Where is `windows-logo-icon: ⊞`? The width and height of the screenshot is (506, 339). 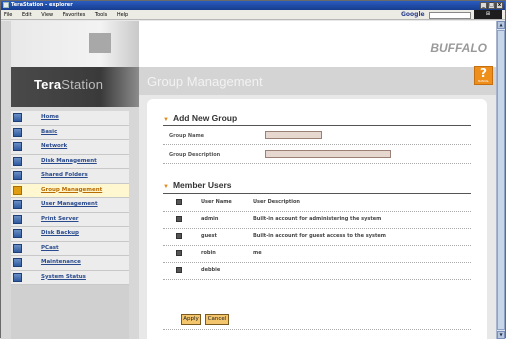 windows-logo-icon: ⊞ is located at coordinates (488, 14).